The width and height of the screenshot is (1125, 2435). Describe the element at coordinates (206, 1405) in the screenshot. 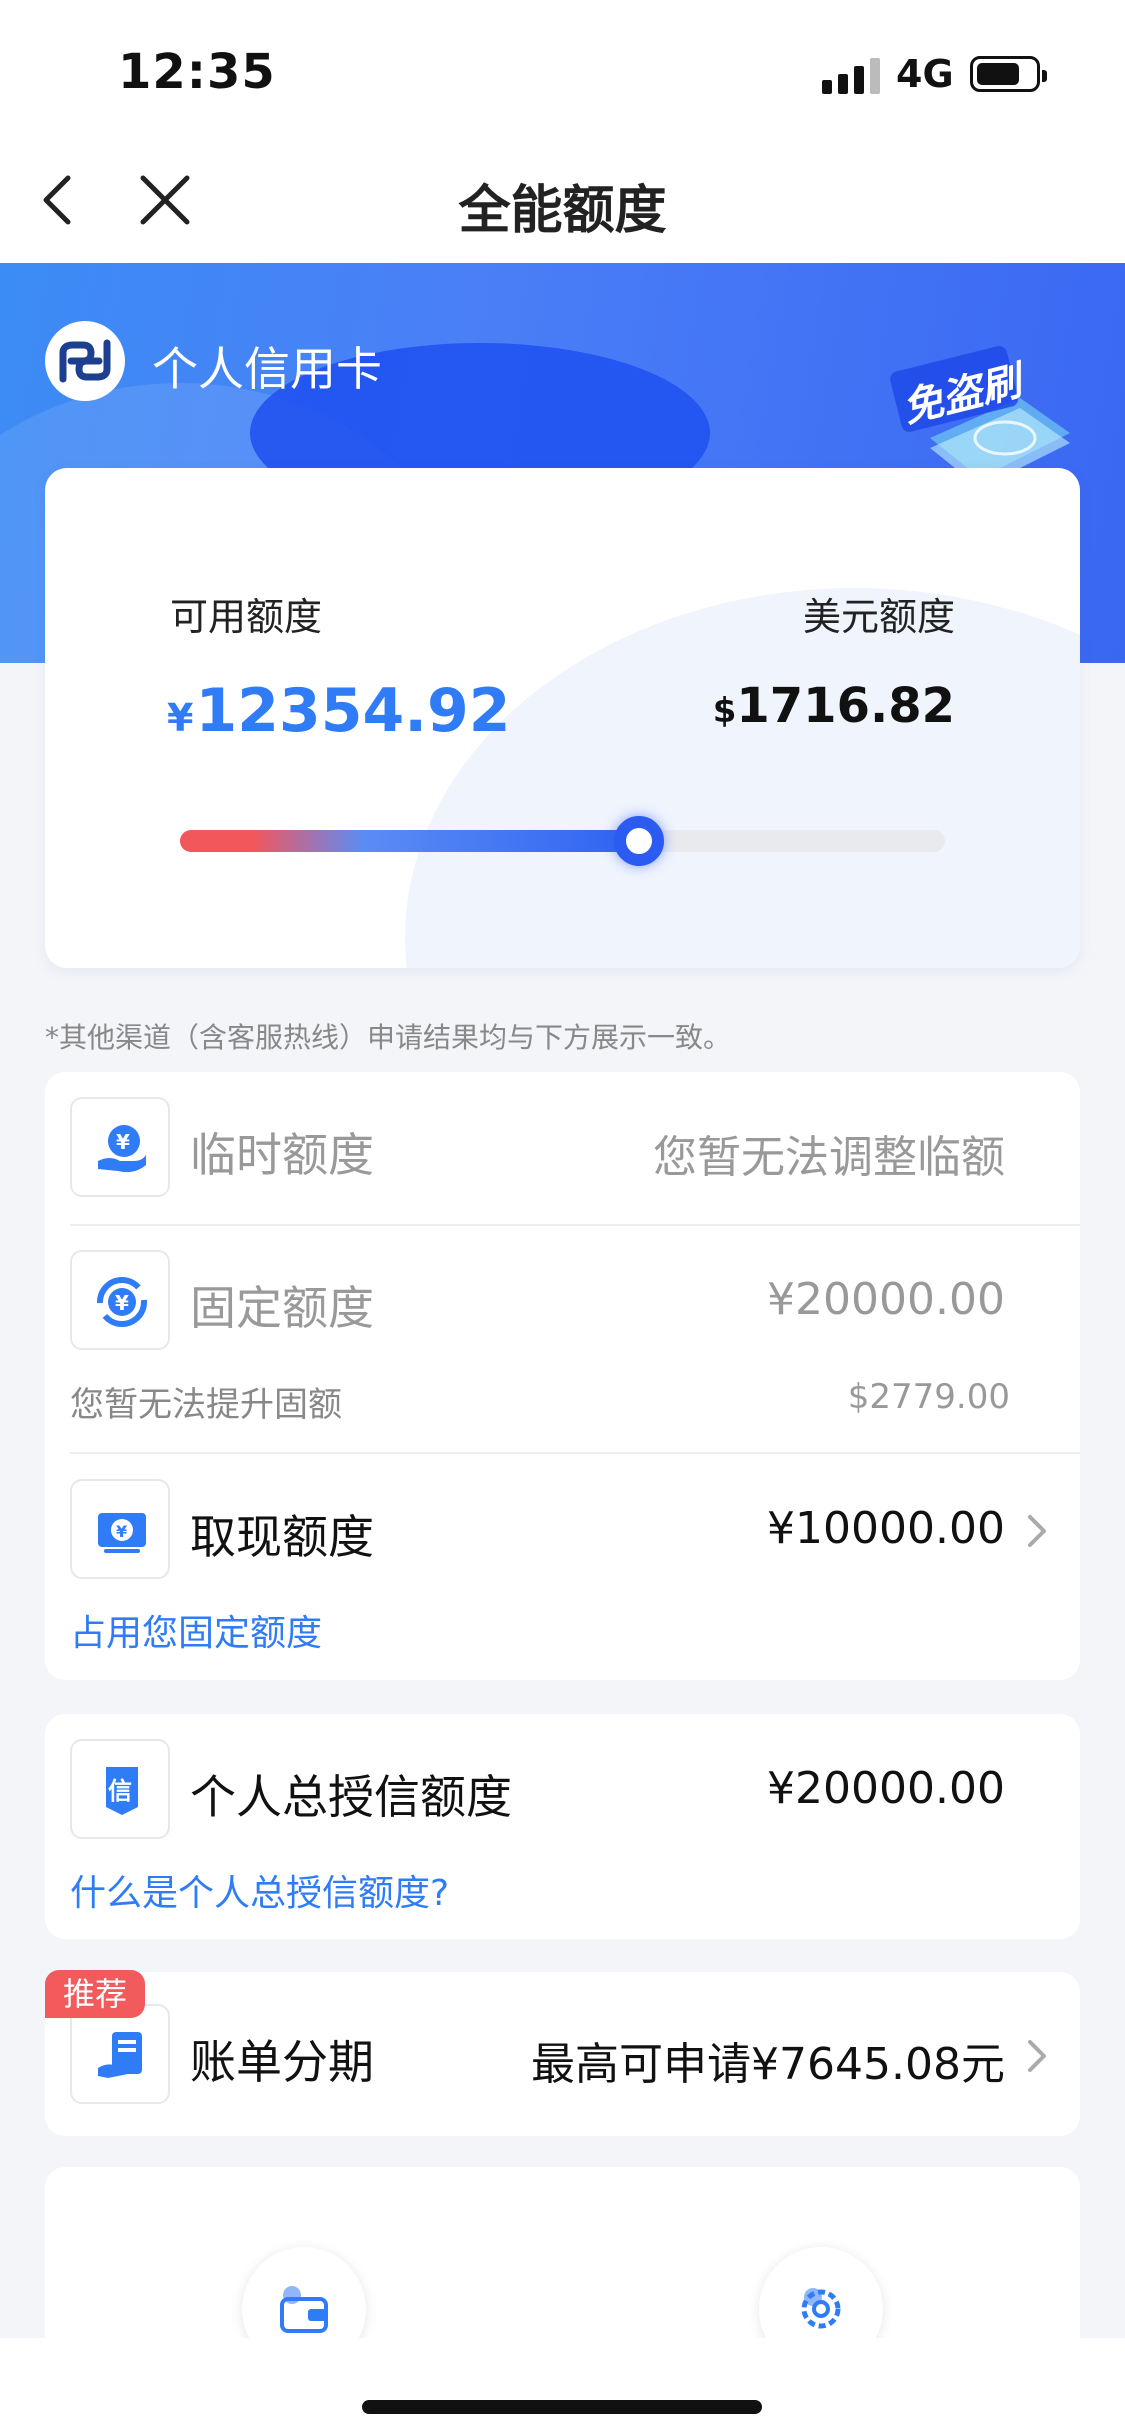

I see `fixed-limit-note: 您暂无法提升固额` at that location.